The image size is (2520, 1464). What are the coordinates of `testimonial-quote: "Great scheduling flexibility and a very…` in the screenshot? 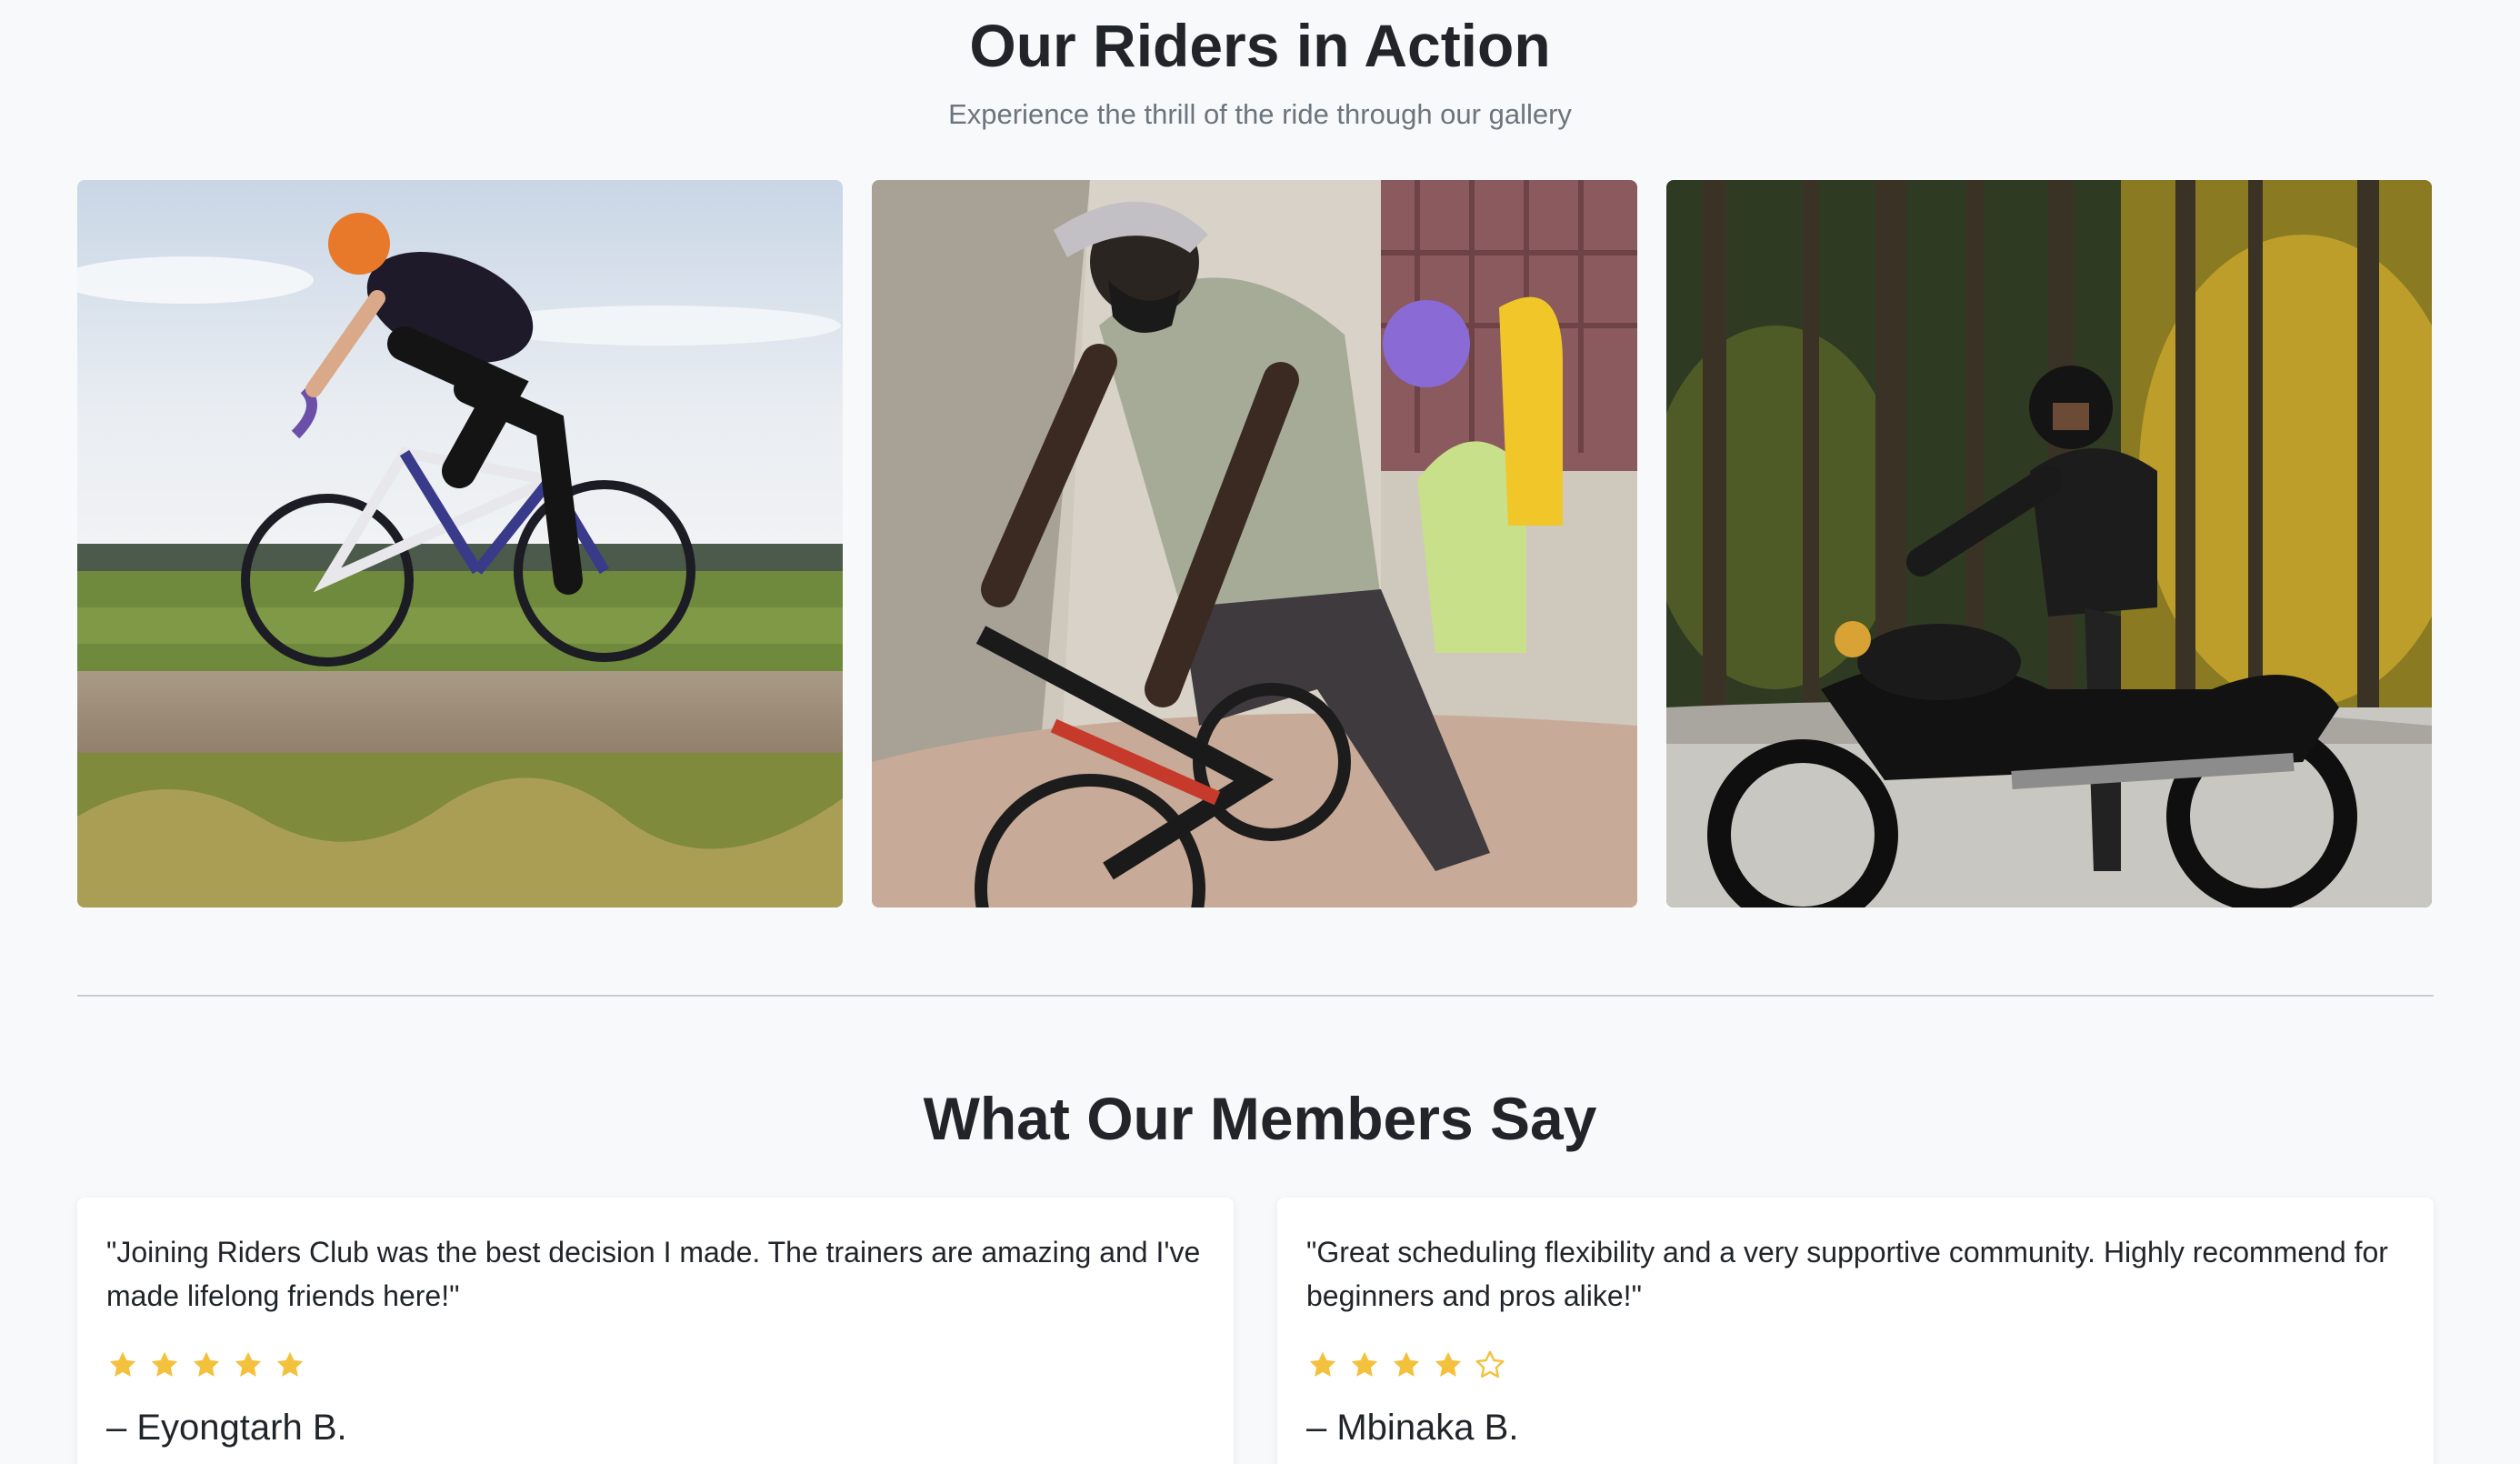 It's located at (1847, 1274).